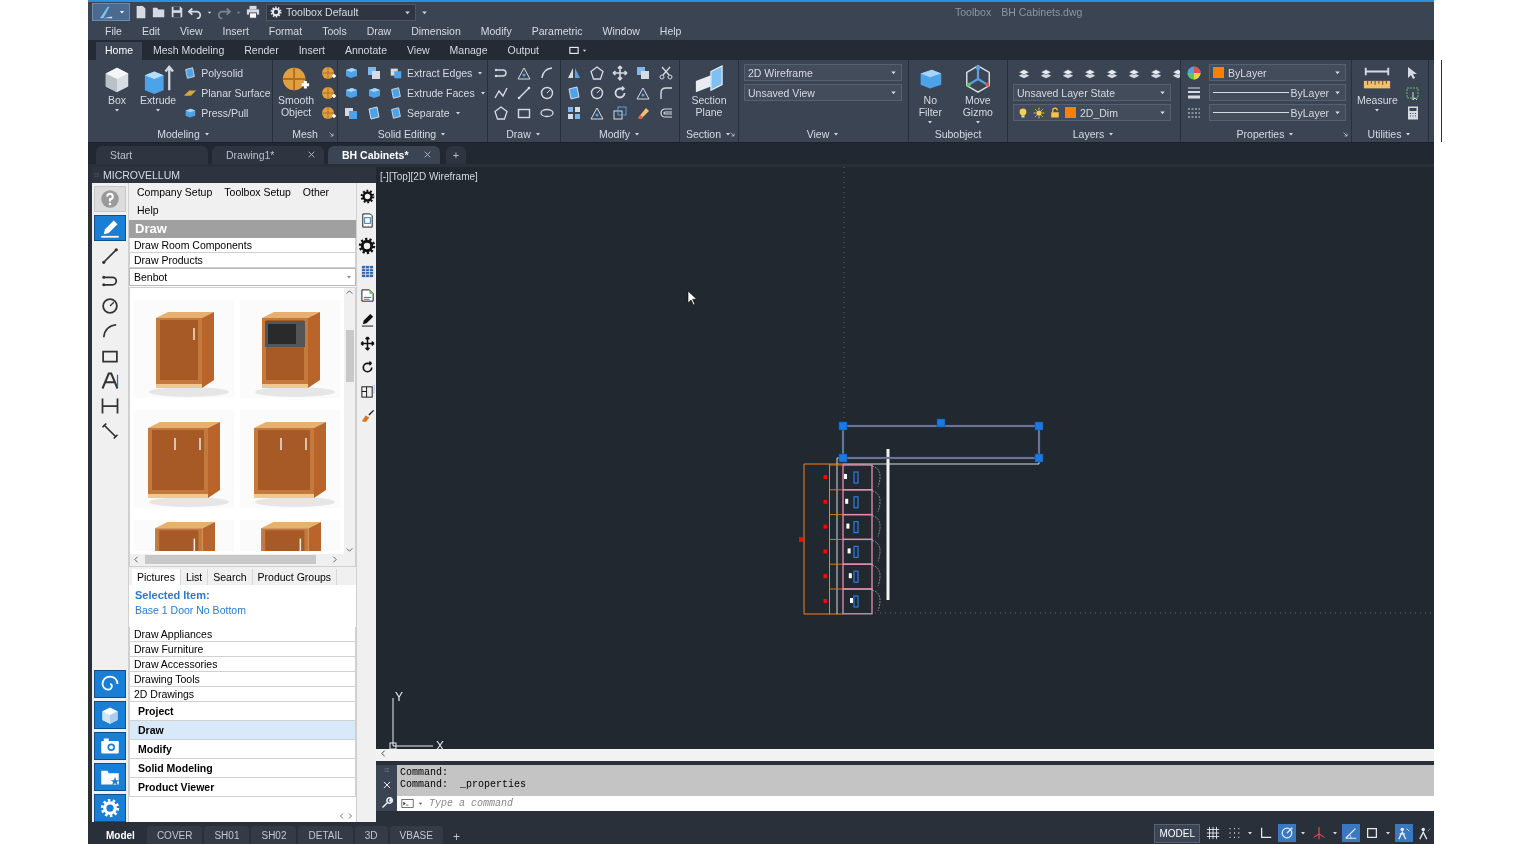  Describe the element at coordinates (141, 12) in the screenshot. I see `new-file-icon` at that location.